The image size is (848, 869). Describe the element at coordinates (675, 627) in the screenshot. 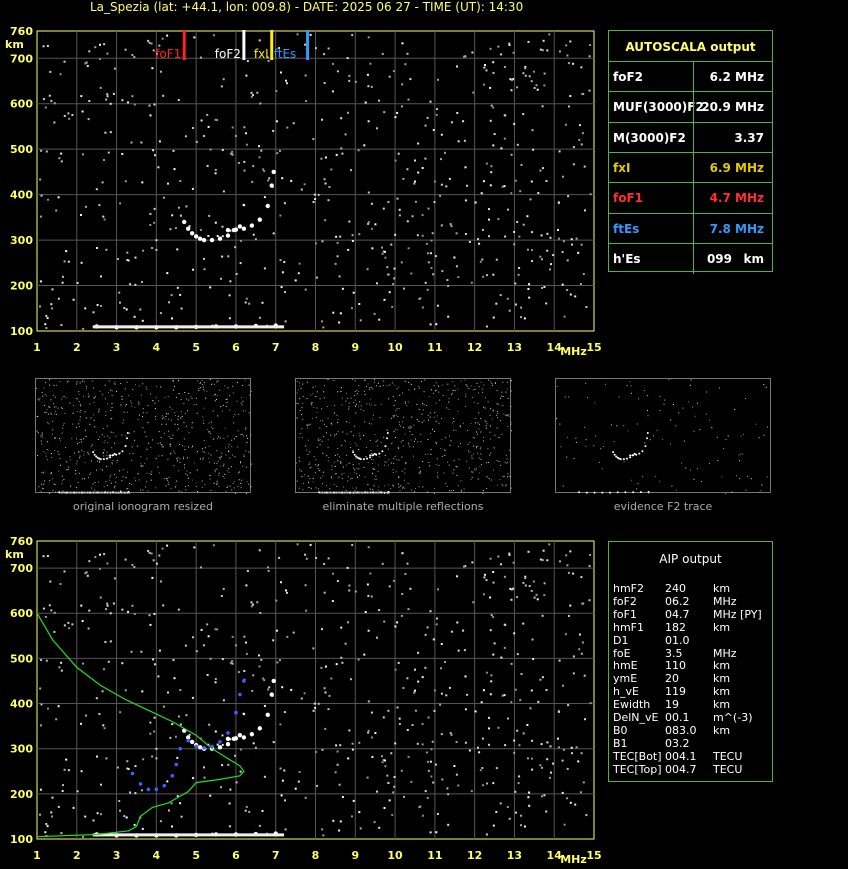

I see `aip-value: 182` at that location.